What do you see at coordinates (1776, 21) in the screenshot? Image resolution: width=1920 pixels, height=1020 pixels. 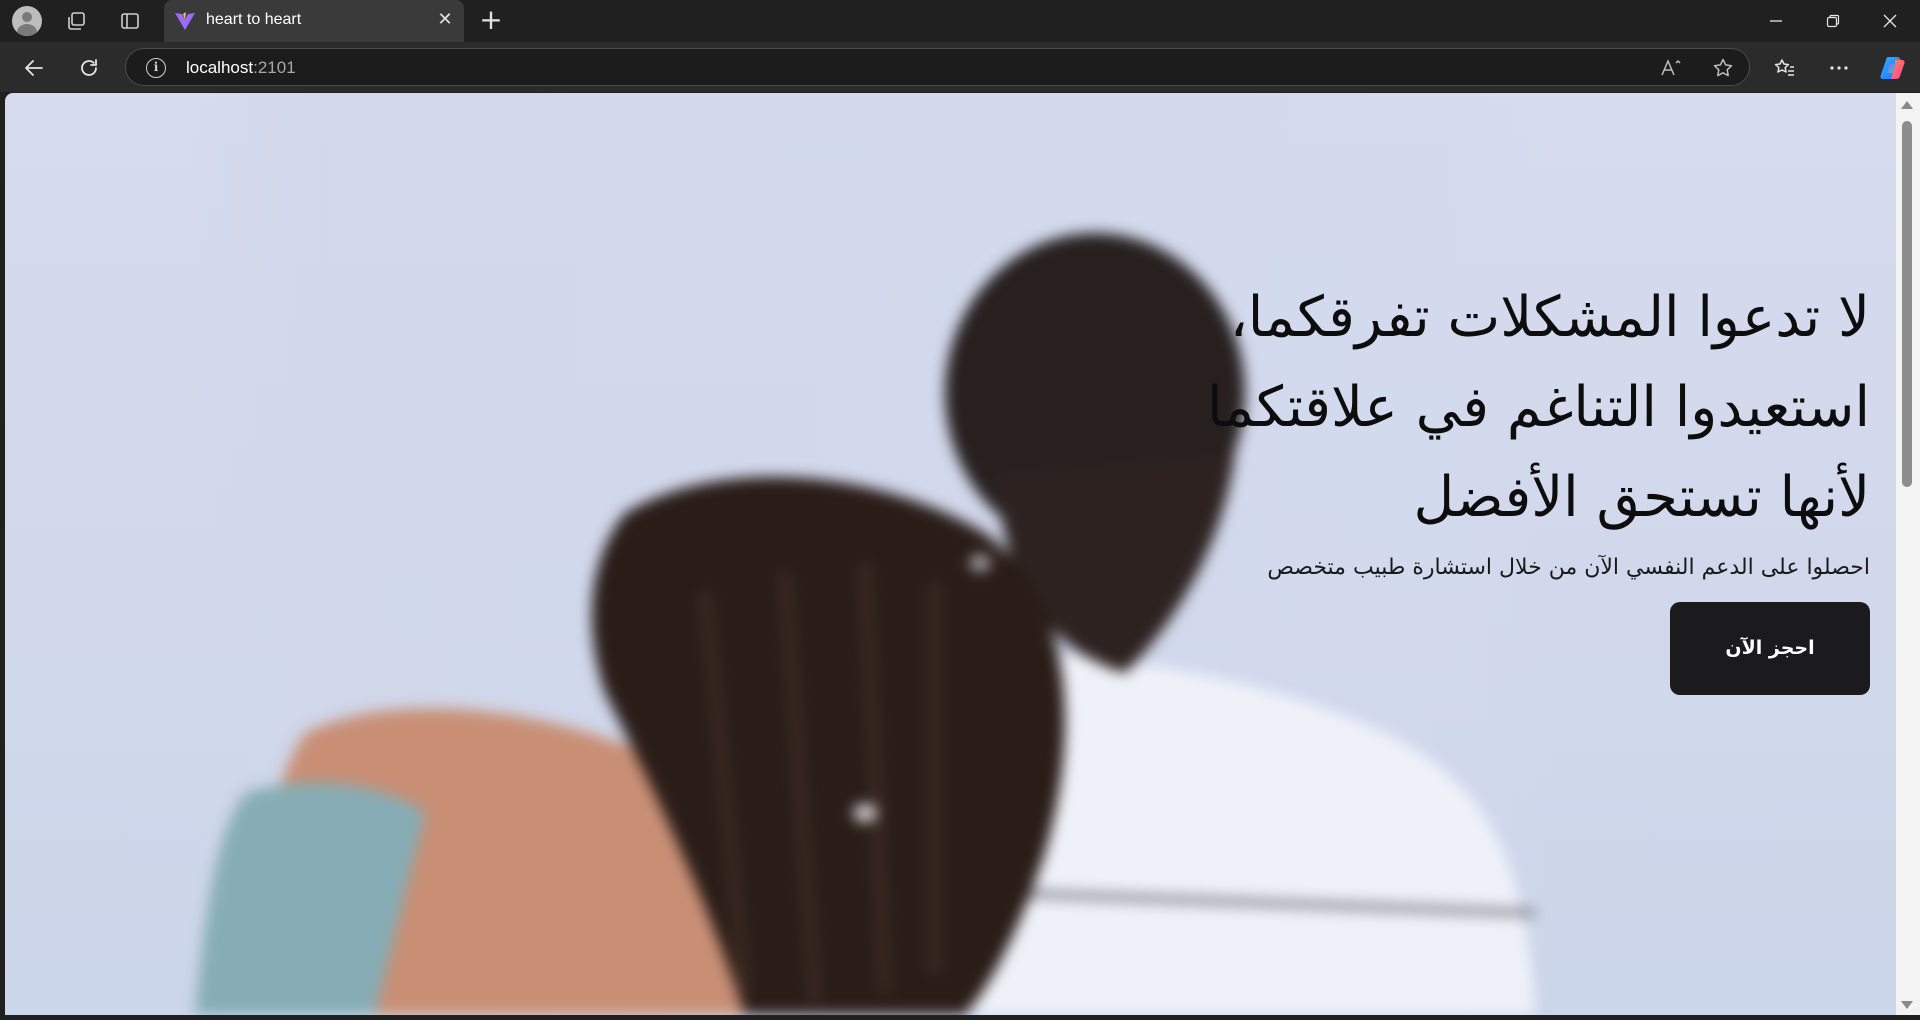 I see `minimize-button` at bounding box center [1776, 21].